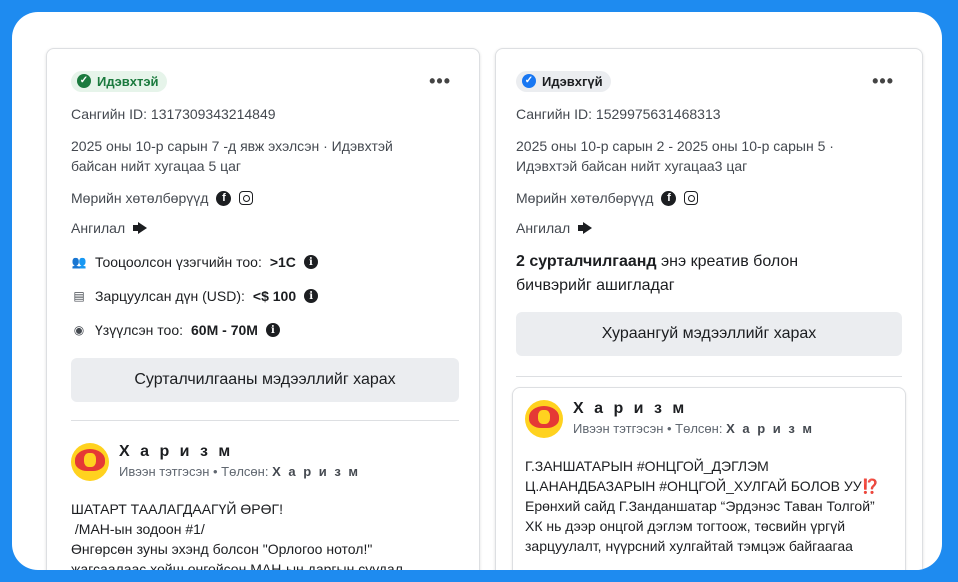 The image size is (958, 582). I want to click on ad-preview-card: Х а р и з м Ивээн тэтгэсэн • Төлсөн, so click(709, 478).